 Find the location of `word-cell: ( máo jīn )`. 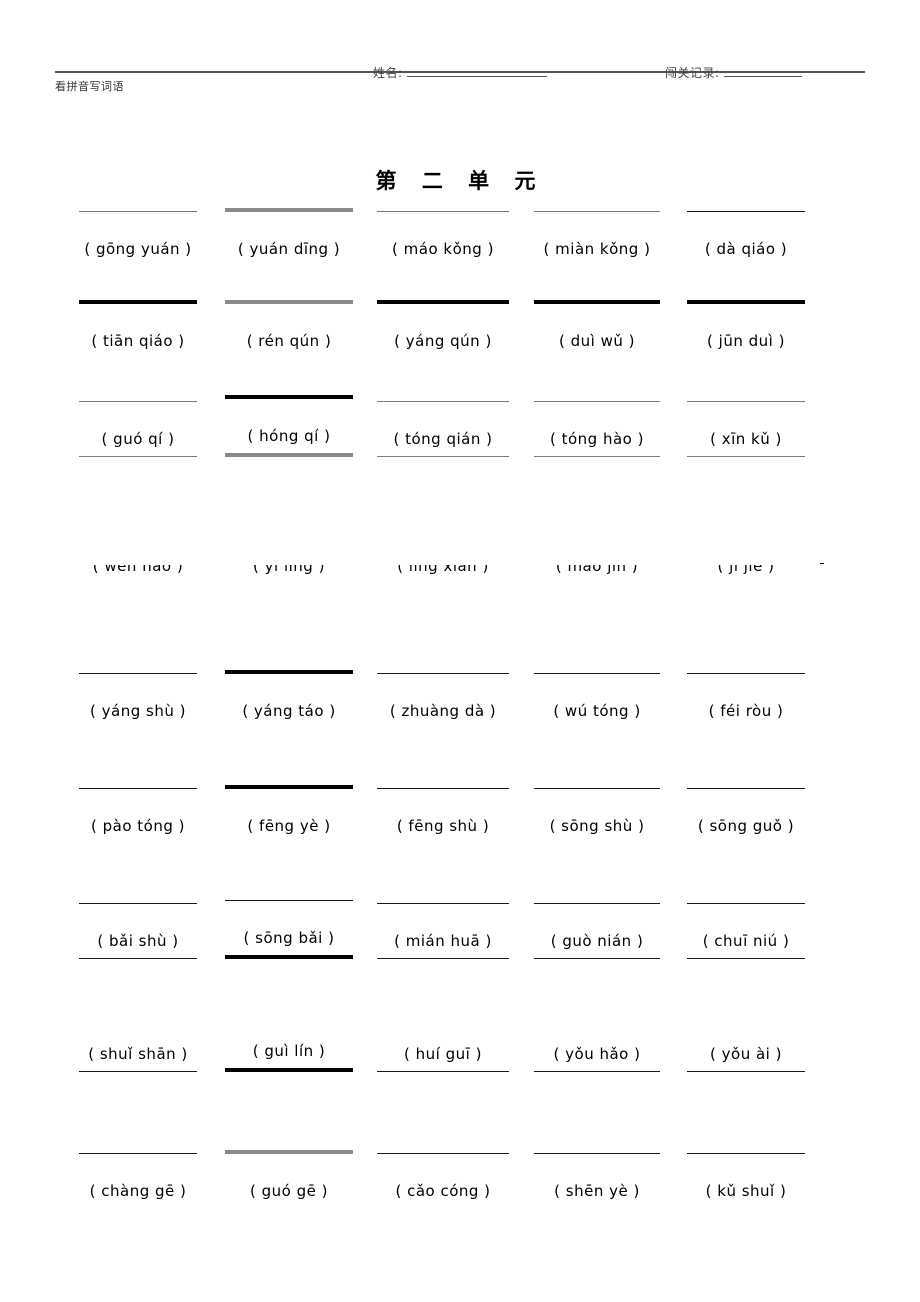

word-cell: ( máo jīn ) is located at coordinates (602, 565).